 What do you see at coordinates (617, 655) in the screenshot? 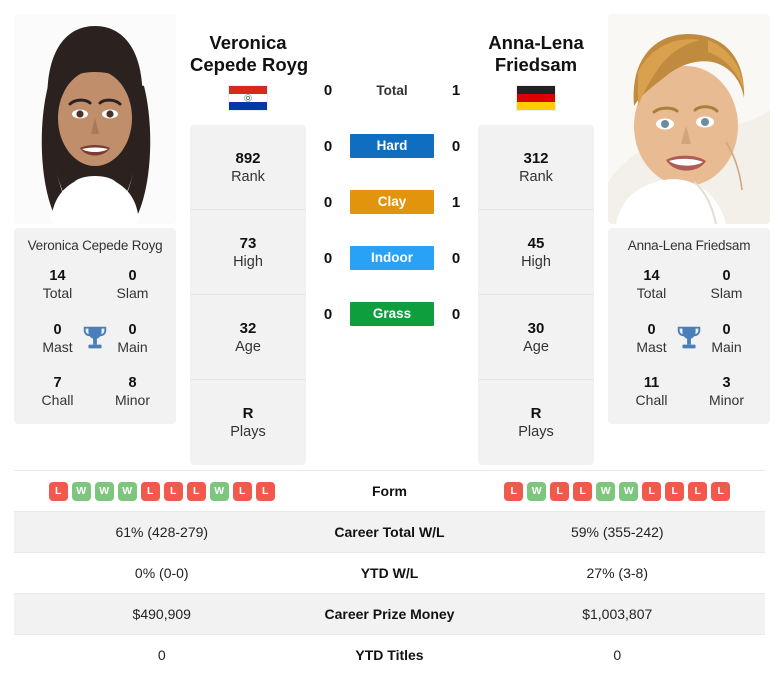
I see `row-right-value: 0` at bounding box center [617, 655].